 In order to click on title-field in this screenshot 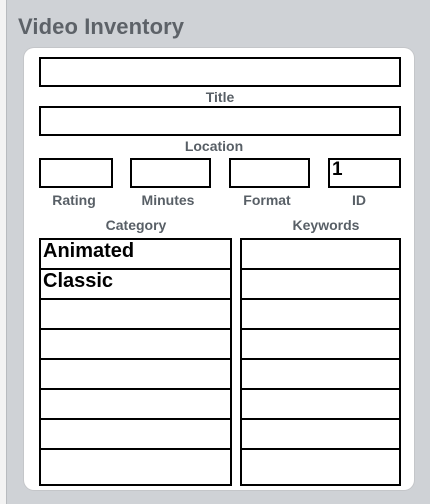, I will do `click(220, 72)`.